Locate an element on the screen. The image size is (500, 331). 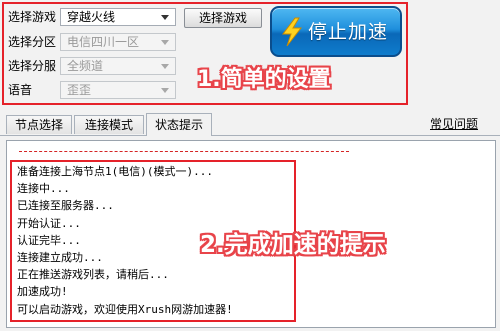
faq-link: 常见问题 is located at coordinates (454, 124).